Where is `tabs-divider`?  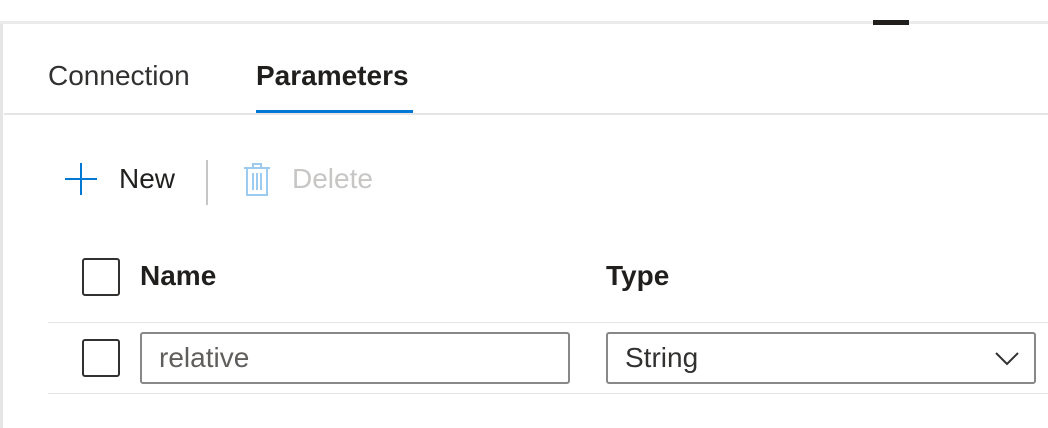
tabs-divider is located at coordinates (526, 114).